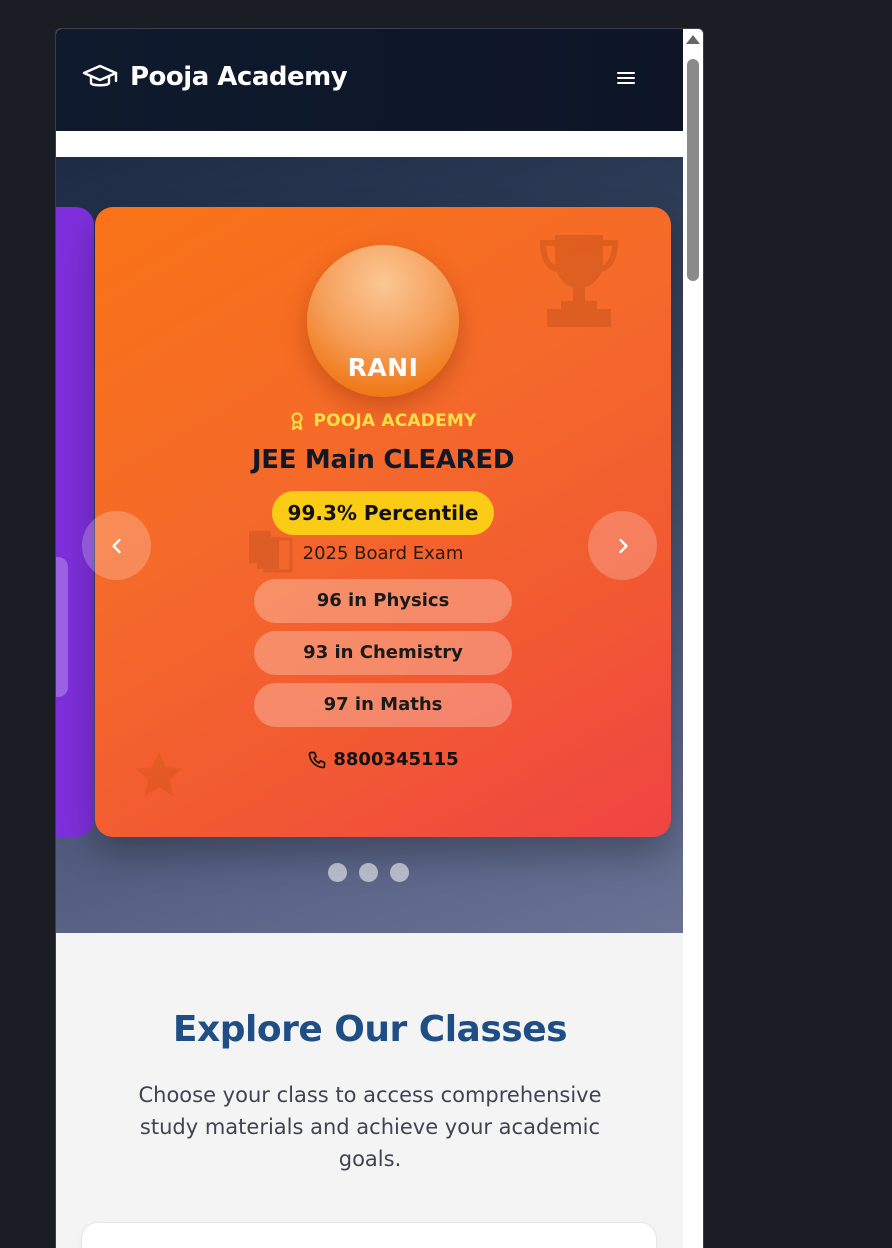 The height and width of the screenshot is (1248, 892). Describe the element at coordinates (369, 1235) in the screenshot. I see `class-card` at that location.